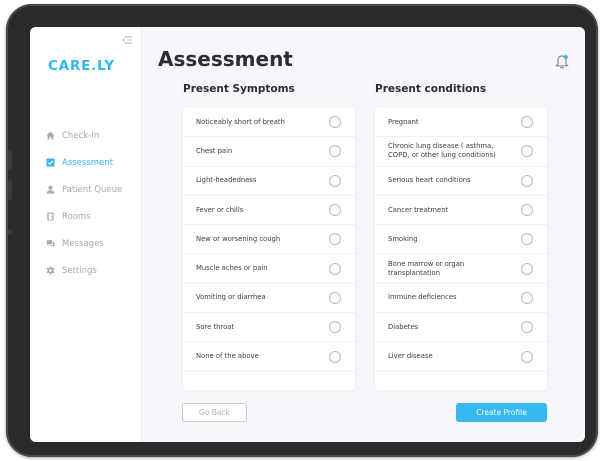 The height and width of the screenshot is (461, 600). I want to click on symptom-row: New or worsening cough, so click(269, 240).